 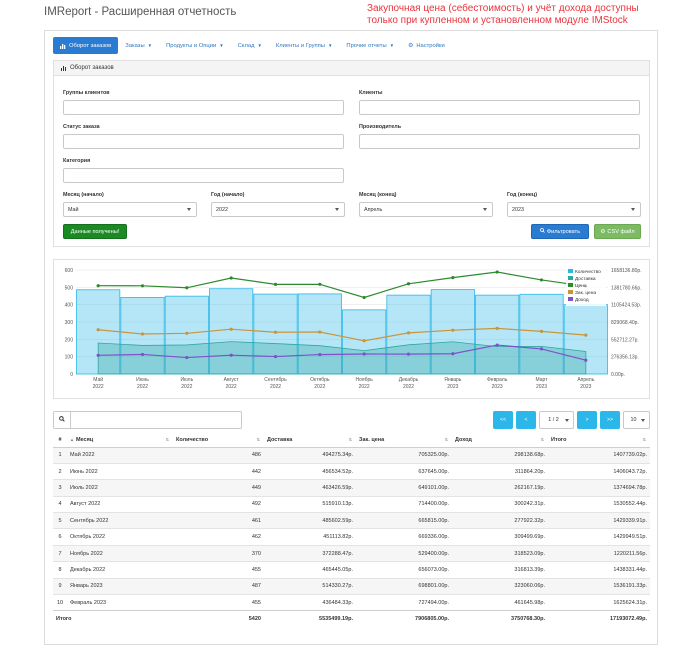 What do you see at coordinates (130, 209) in the screenshot?
I see `month-start-select: Май` at bounding box center [130, 209].